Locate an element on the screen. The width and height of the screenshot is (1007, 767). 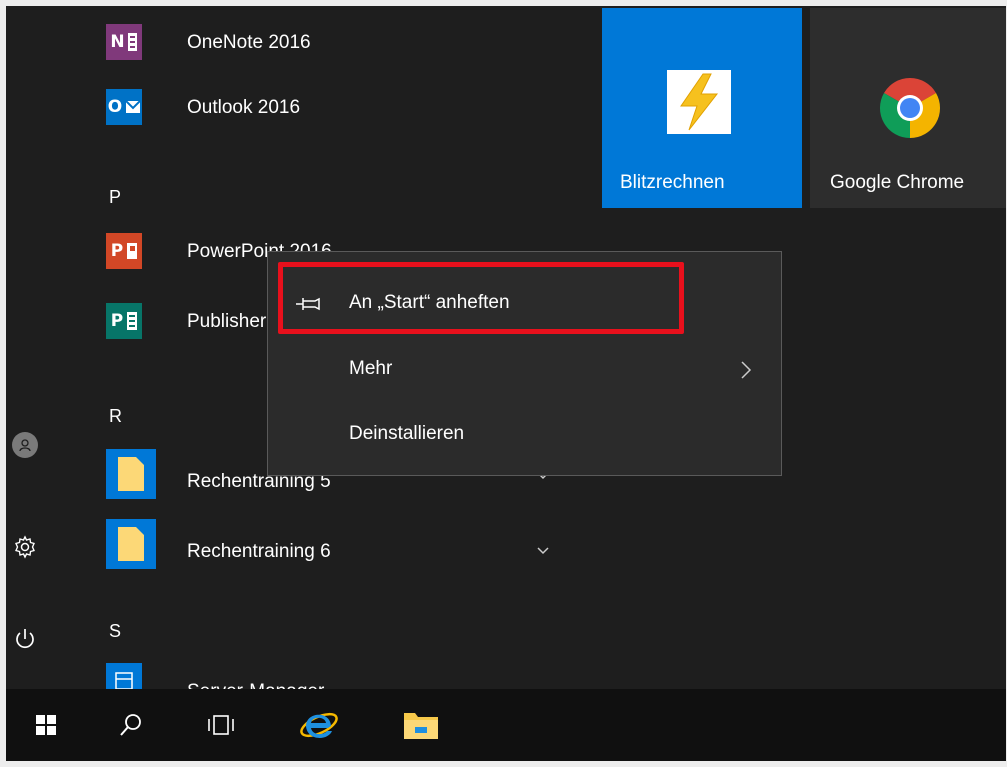
file-explorer-button is located at coordinates (421, 725).